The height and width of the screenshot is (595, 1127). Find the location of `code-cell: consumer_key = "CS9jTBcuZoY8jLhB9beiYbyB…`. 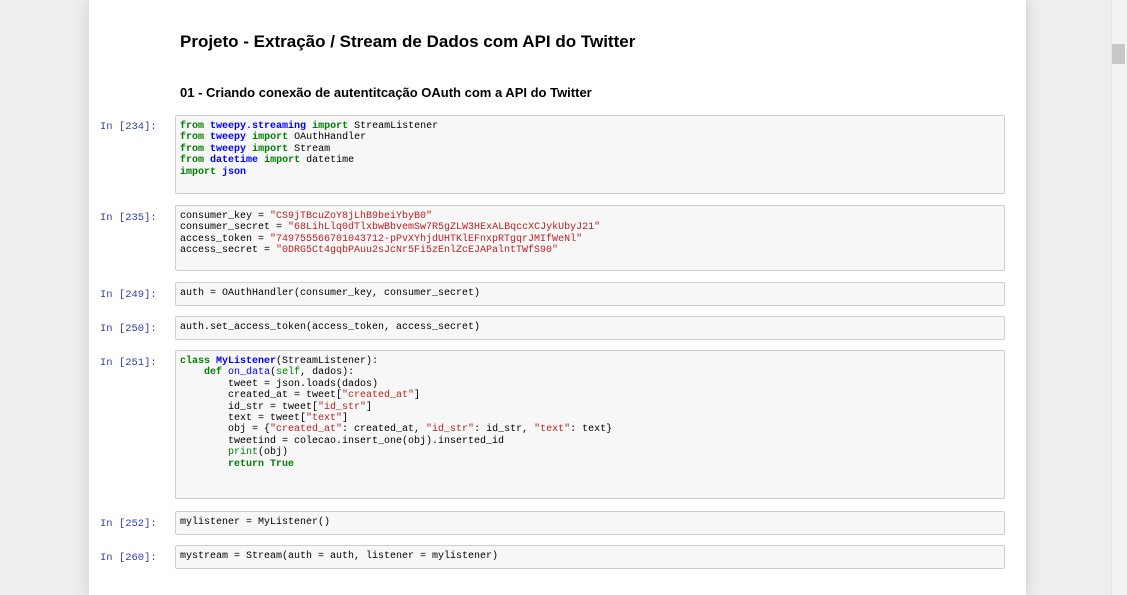

code-cell: consumer_key = "CS9jTBcuZoY8jLhB9beiYbyB… is located at coordinates (590, 238).